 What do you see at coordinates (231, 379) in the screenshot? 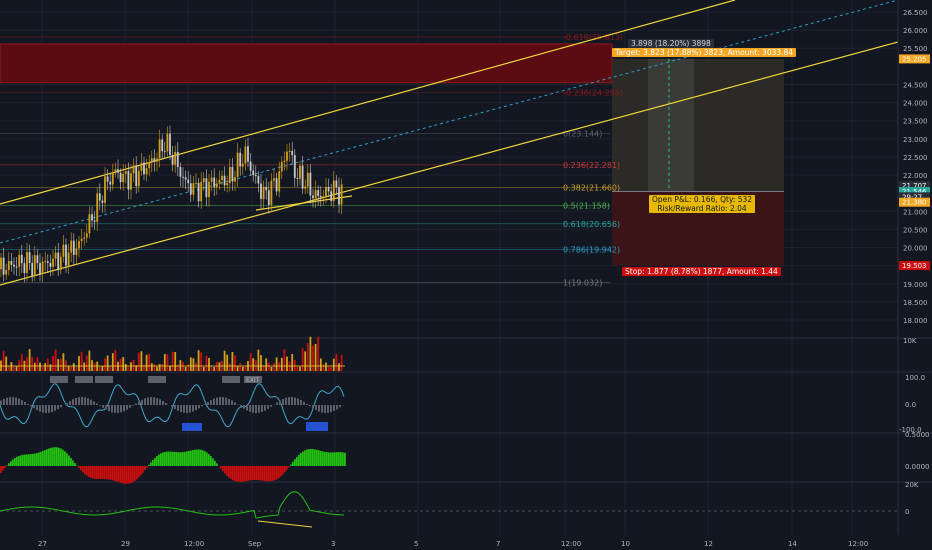
I see `oscillator-badge` at bounding box center [231, 379].